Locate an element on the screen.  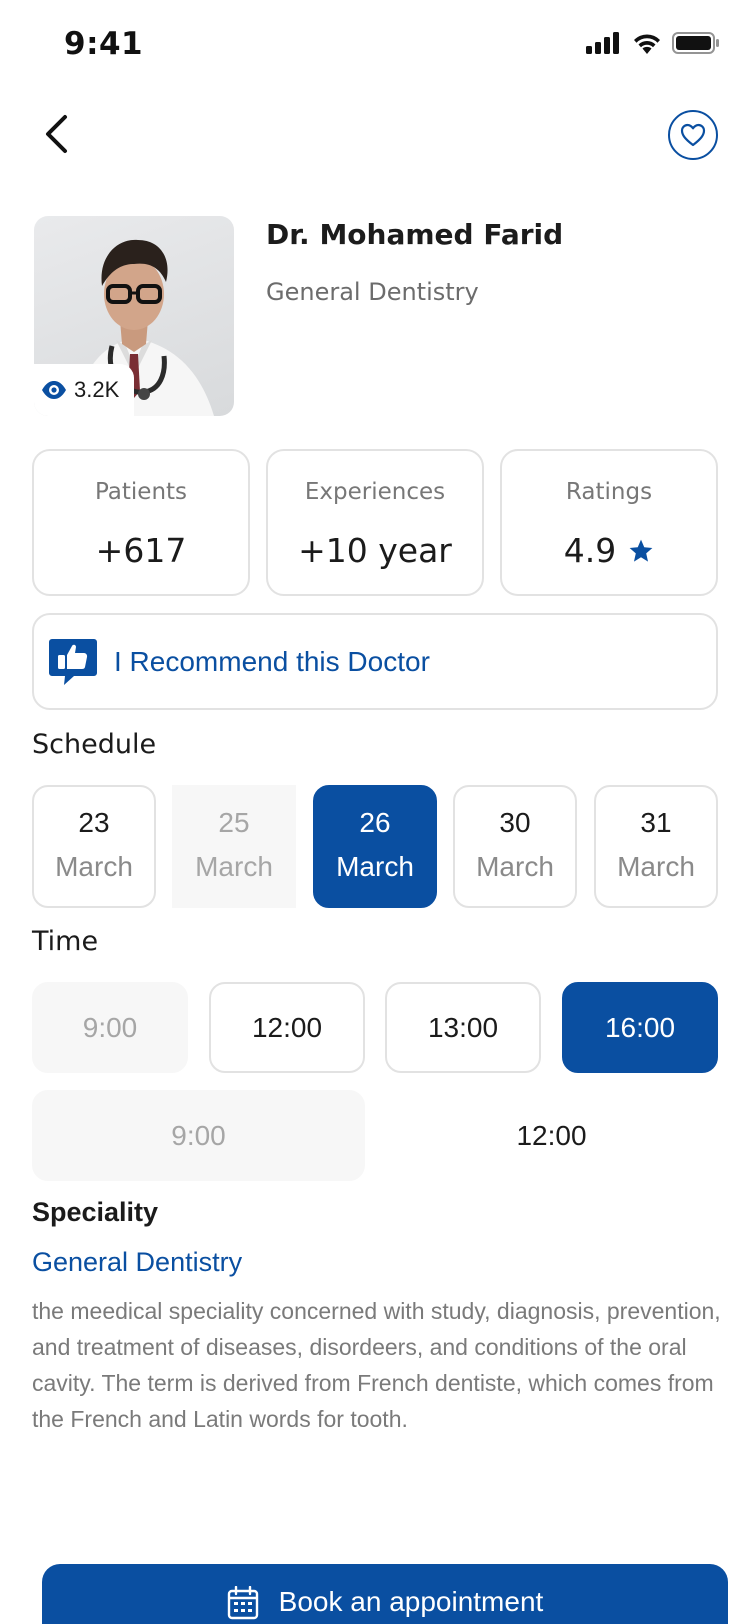
star-icon is located at coordinates (641, 550).